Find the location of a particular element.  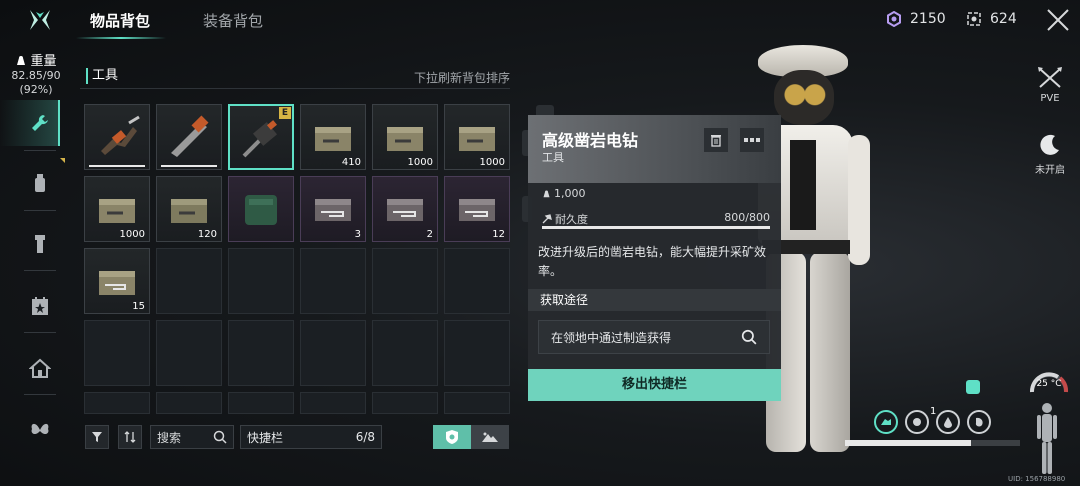

rail-tools is located at coordinates (40, 123).